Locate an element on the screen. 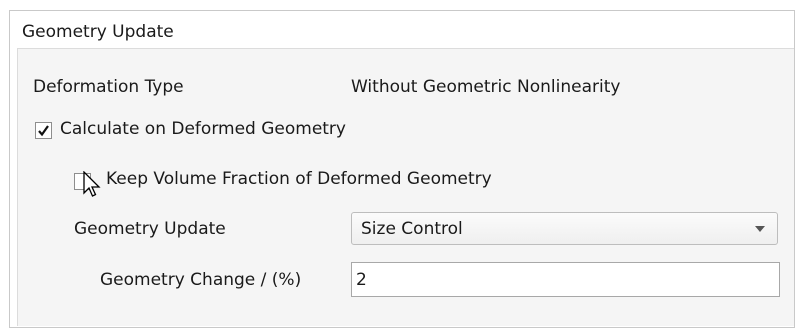  mouse-pointer-icon is located at coordinates (92, 184).